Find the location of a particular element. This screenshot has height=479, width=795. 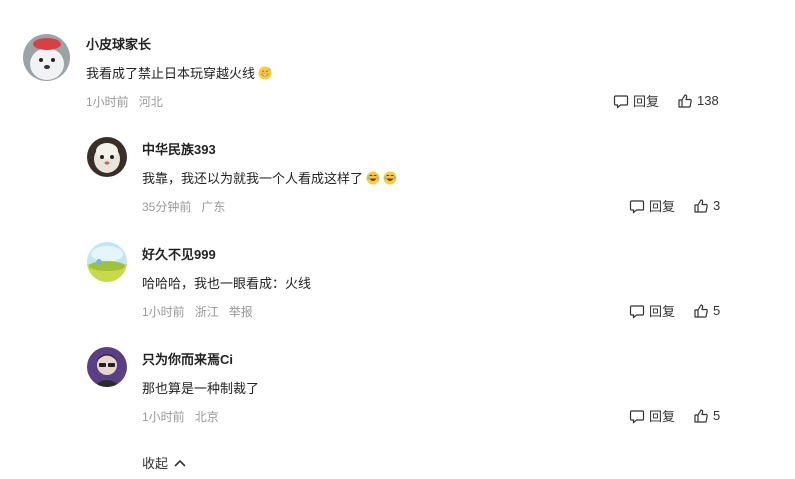

comment-text: 哈哈哈，我也一眼看成：火线 is located at coordinates (226, 282).